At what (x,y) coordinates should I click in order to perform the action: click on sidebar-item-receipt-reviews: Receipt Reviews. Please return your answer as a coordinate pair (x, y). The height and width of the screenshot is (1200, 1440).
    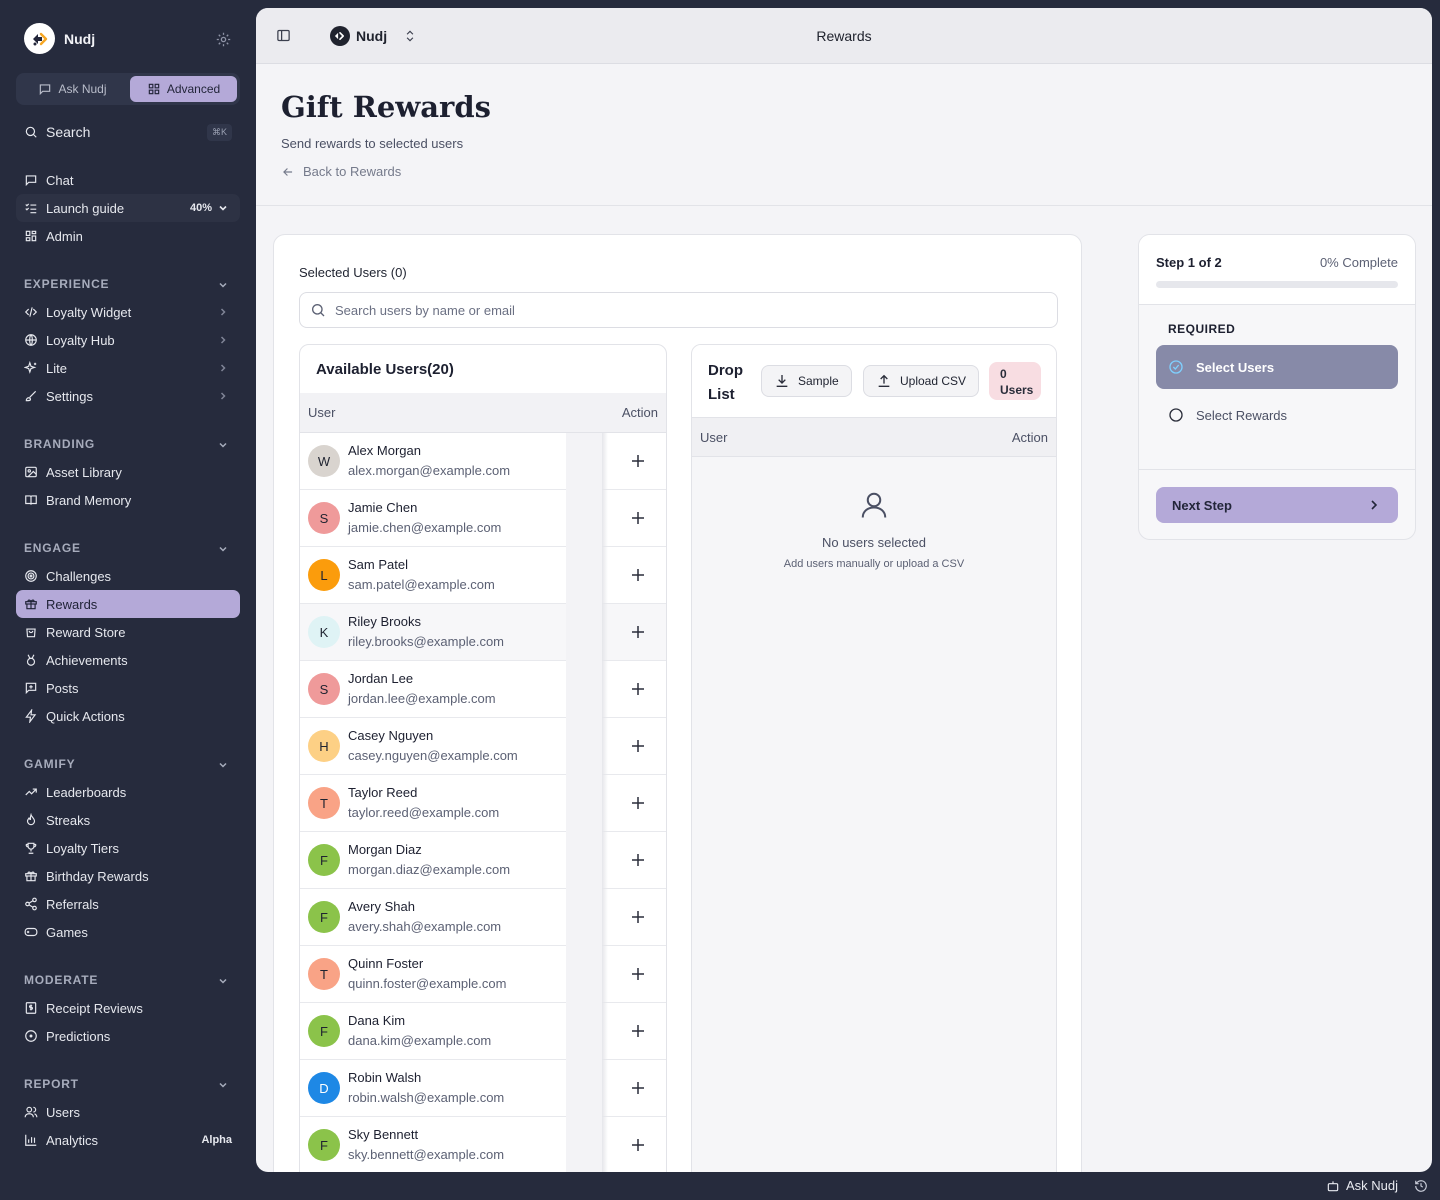
    Looking at the image, I should click on (128, 1008).